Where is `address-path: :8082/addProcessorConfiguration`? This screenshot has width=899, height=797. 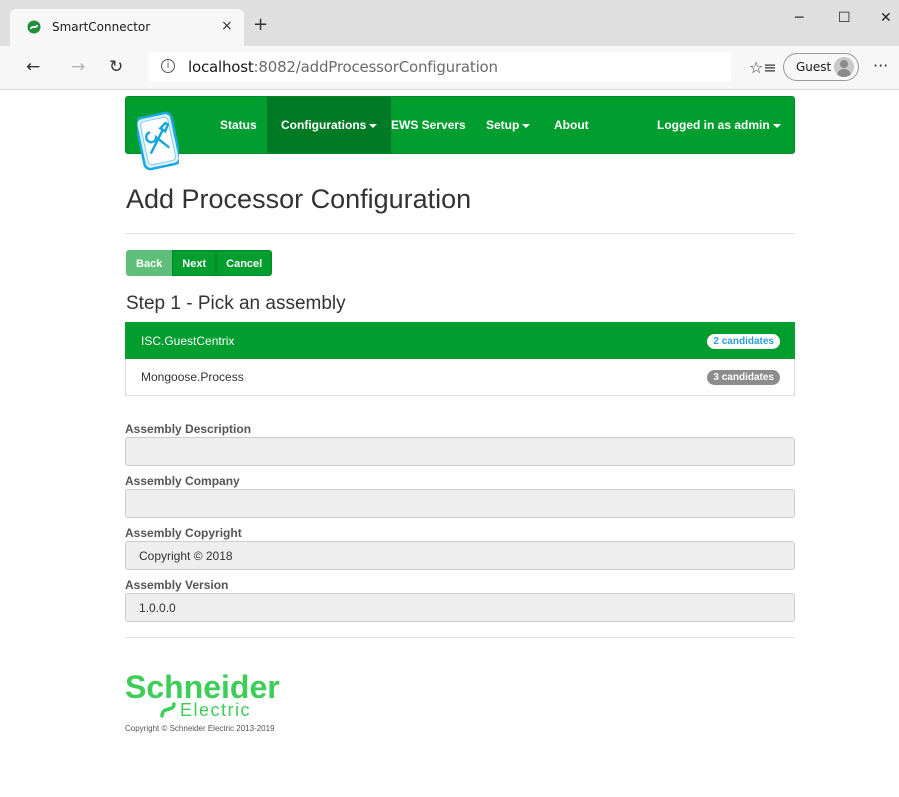
address-path: :8082/addProcessorConfiguration is located at coordinates (375, 67).